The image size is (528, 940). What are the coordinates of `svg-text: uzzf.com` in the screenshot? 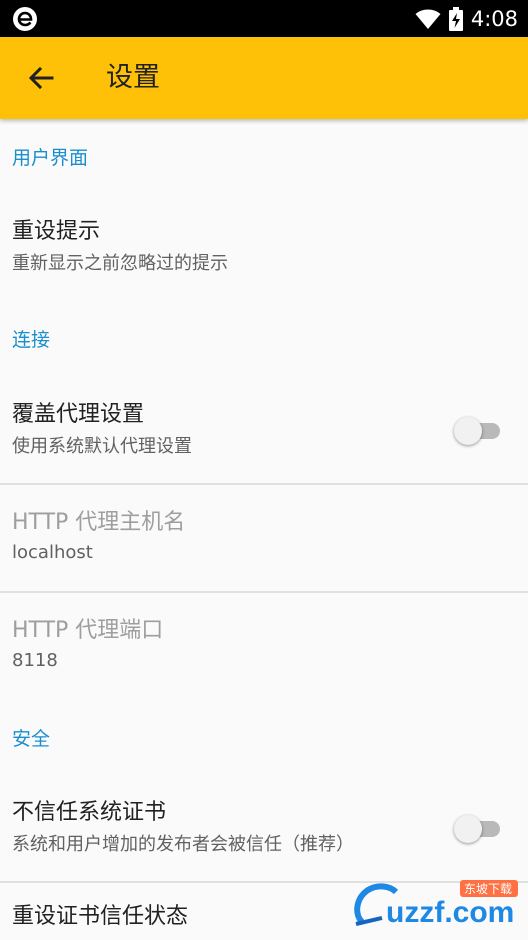 It's located at (450, 912).